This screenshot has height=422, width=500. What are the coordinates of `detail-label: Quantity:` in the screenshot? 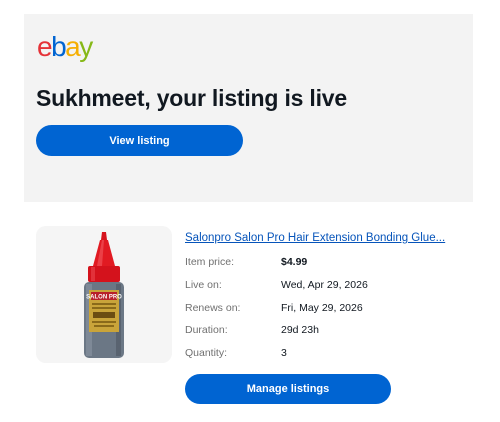 It's located at (206, 353).